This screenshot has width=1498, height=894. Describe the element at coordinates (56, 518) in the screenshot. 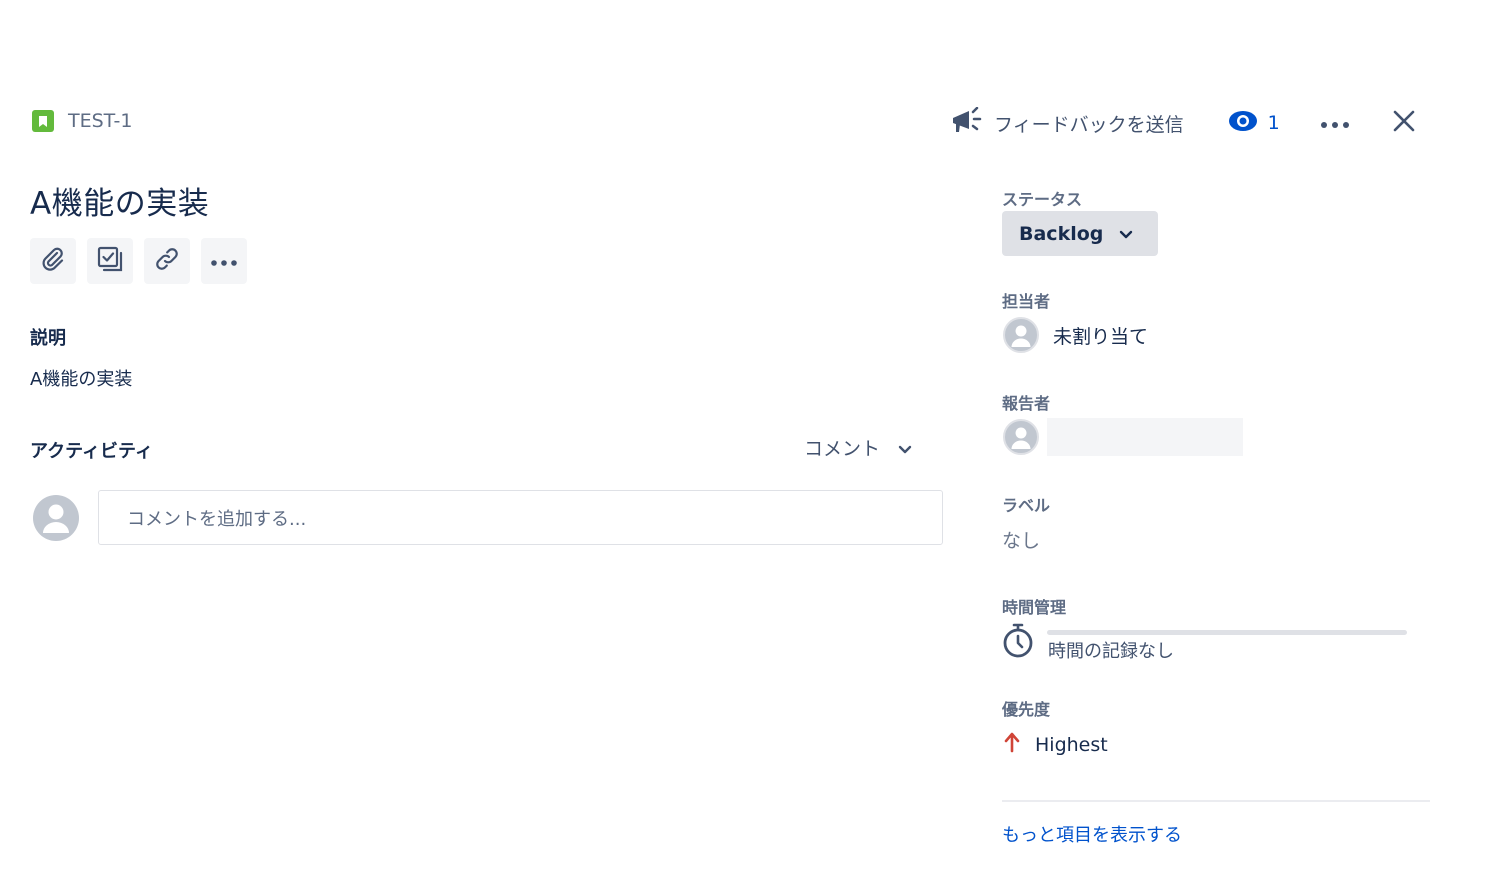

I see `current-user-avatar` at that location.